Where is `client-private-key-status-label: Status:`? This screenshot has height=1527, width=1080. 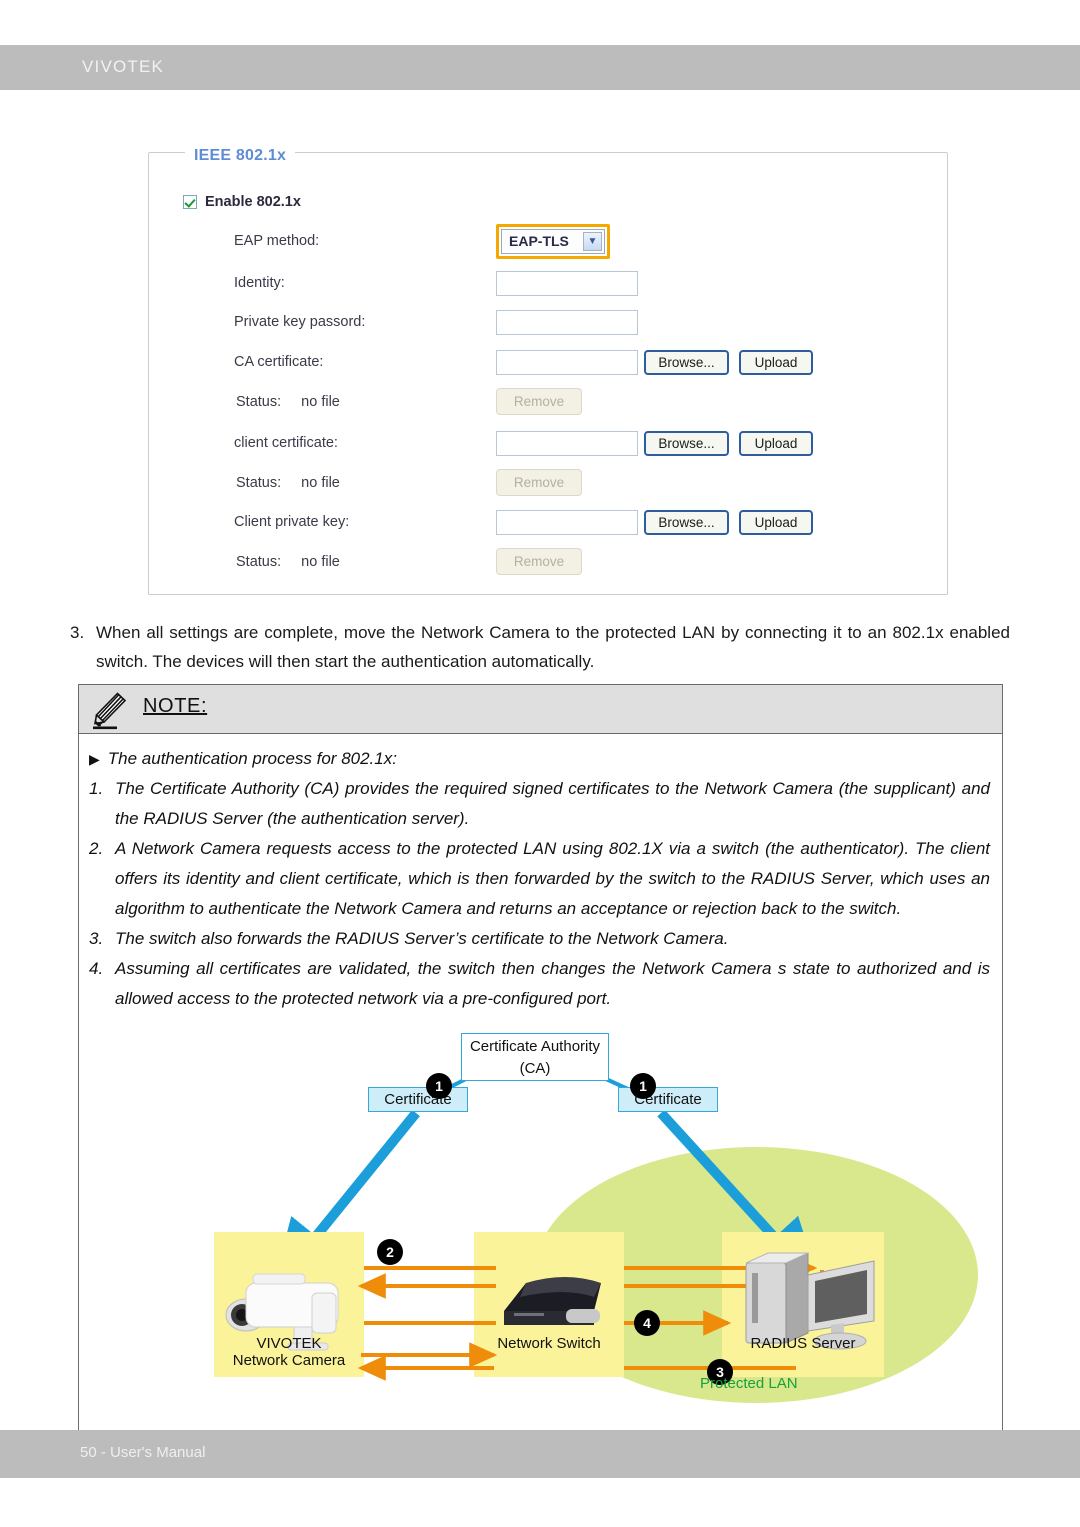 client-private-key-status-label: Status: is located at coordinates (259, 561).